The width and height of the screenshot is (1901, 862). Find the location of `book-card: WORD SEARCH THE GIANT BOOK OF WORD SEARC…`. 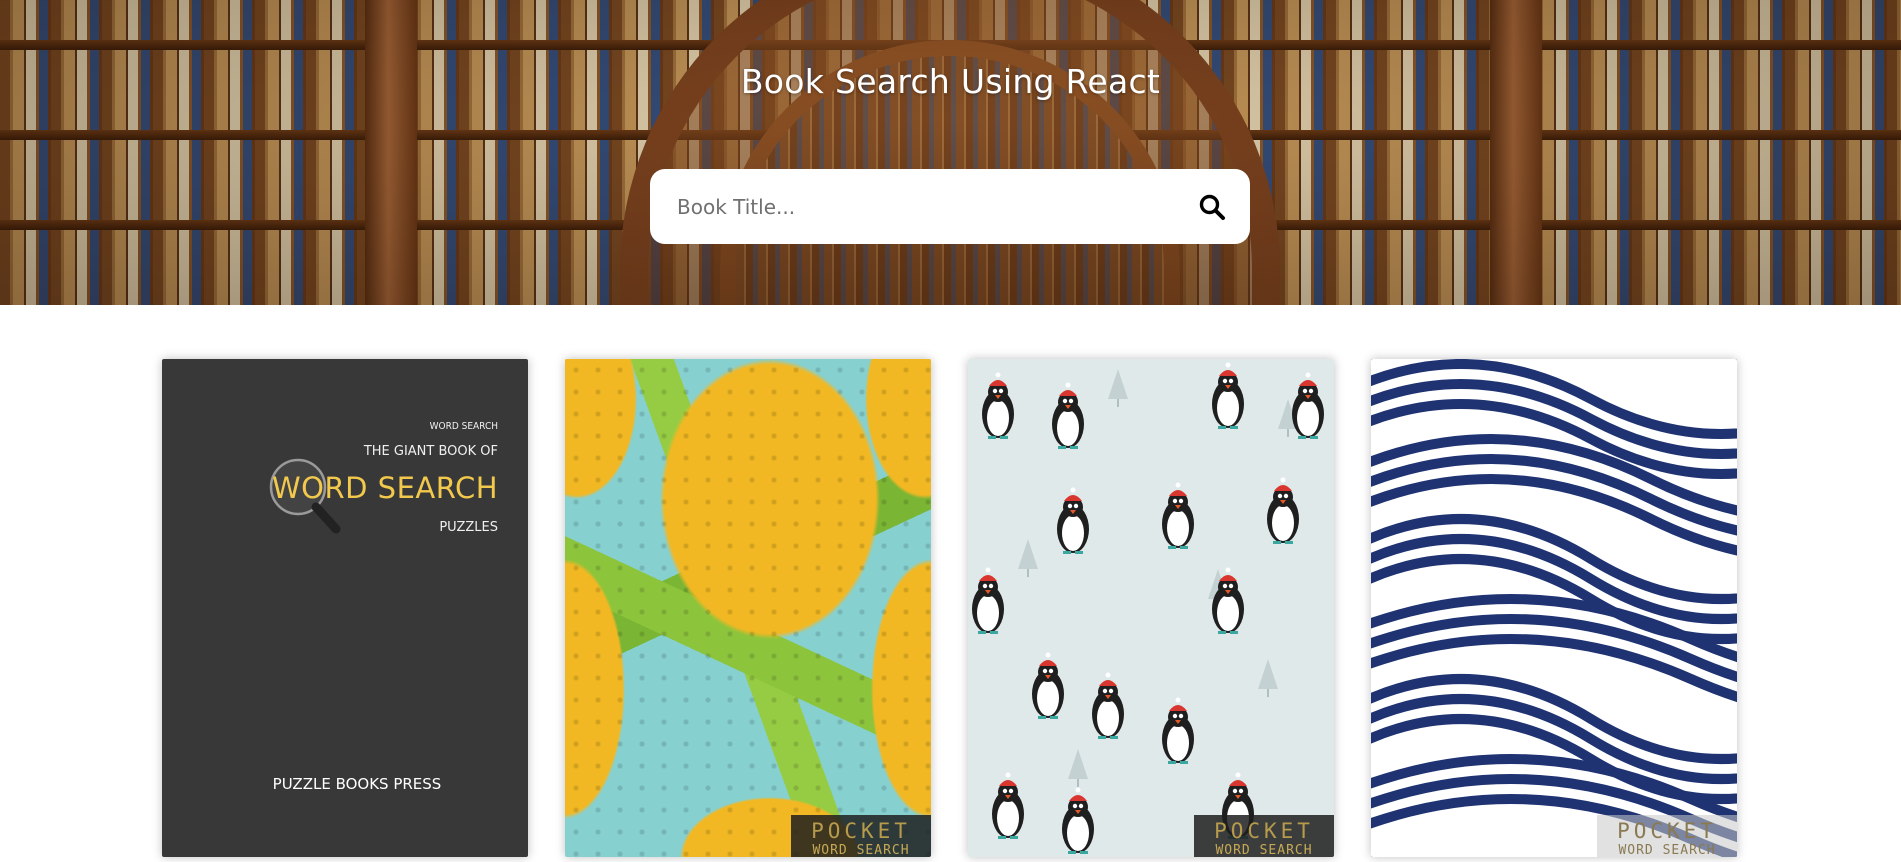

book-card: WORD SEARCH THE GIANT BOOK OF WORD SEARC… is located at coordinates (345, 608).